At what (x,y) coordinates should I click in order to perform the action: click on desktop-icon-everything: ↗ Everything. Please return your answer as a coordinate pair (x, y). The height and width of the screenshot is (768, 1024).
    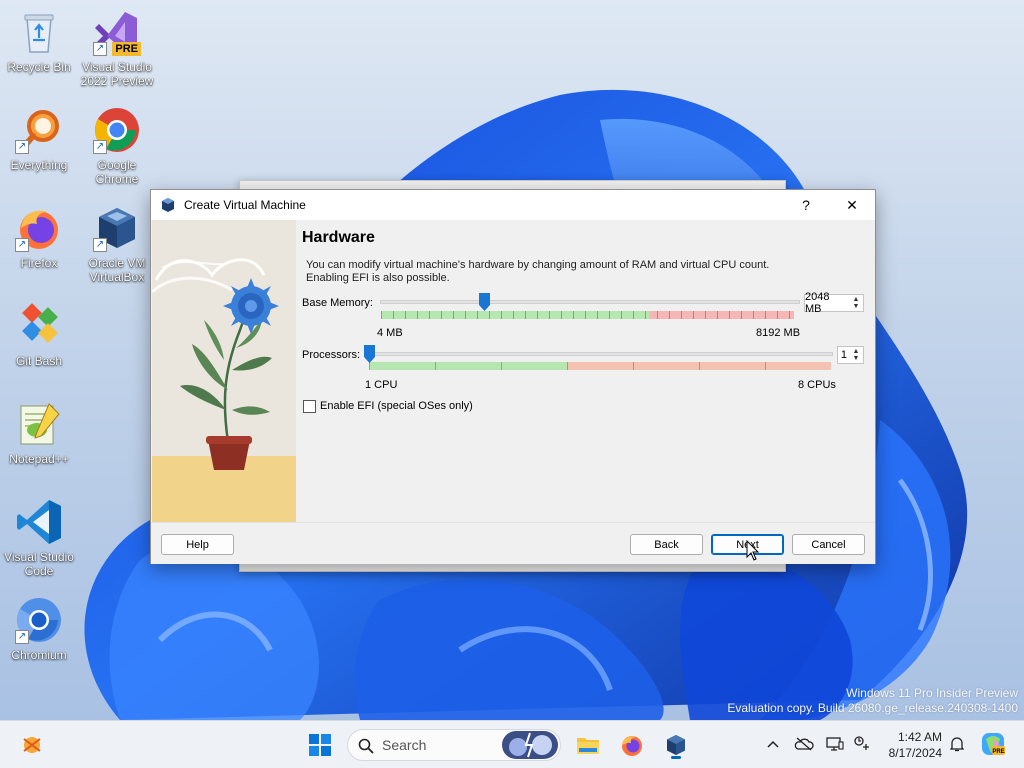
    Looking at the image, I should click on (39, 139).